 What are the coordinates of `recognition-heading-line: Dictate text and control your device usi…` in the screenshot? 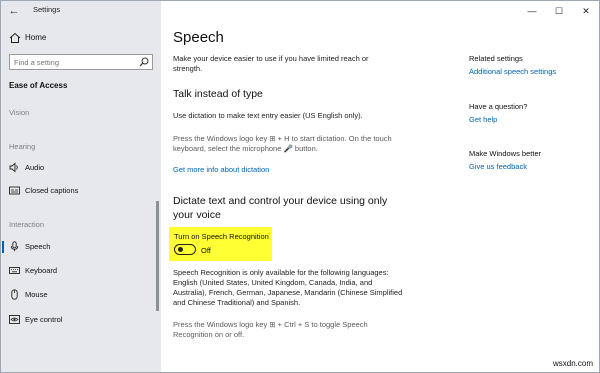 It's located at (280, 201).